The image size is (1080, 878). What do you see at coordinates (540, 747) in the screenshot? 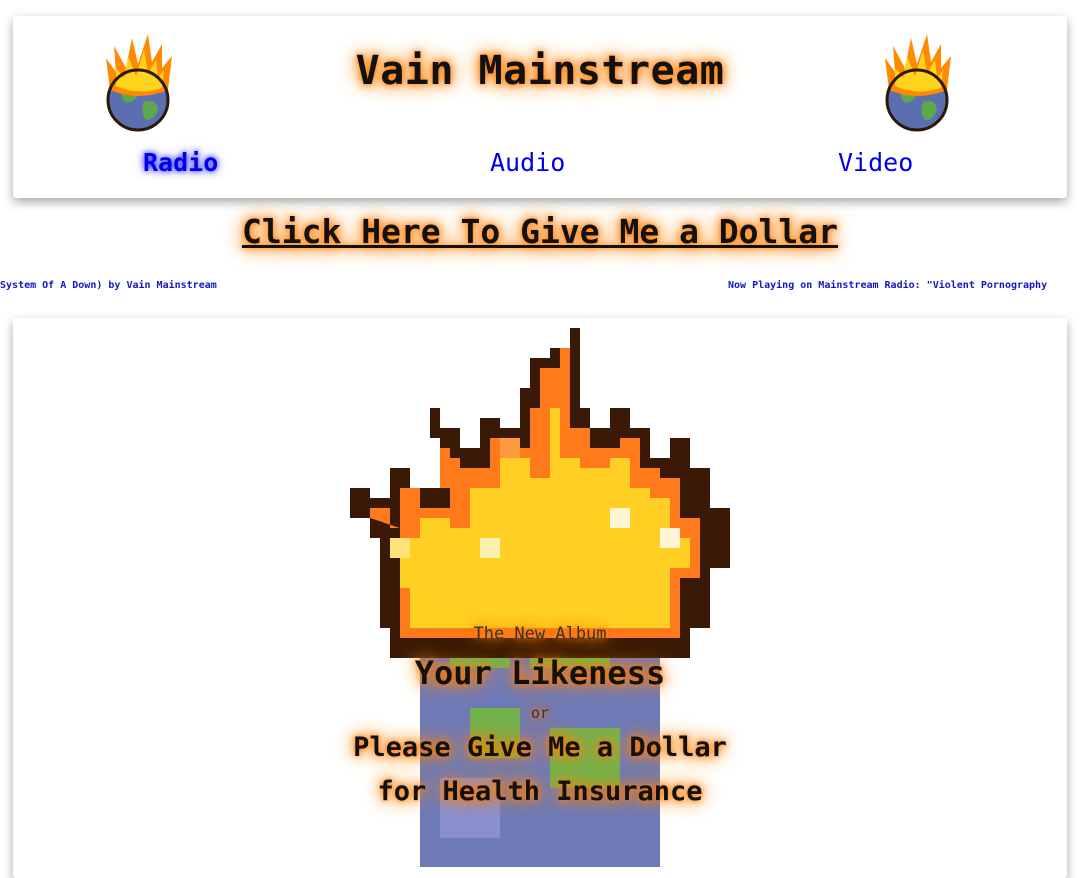
I see `album-subtitle-line1: Please Give Me a Dollar` at bounding box center [540, 747].